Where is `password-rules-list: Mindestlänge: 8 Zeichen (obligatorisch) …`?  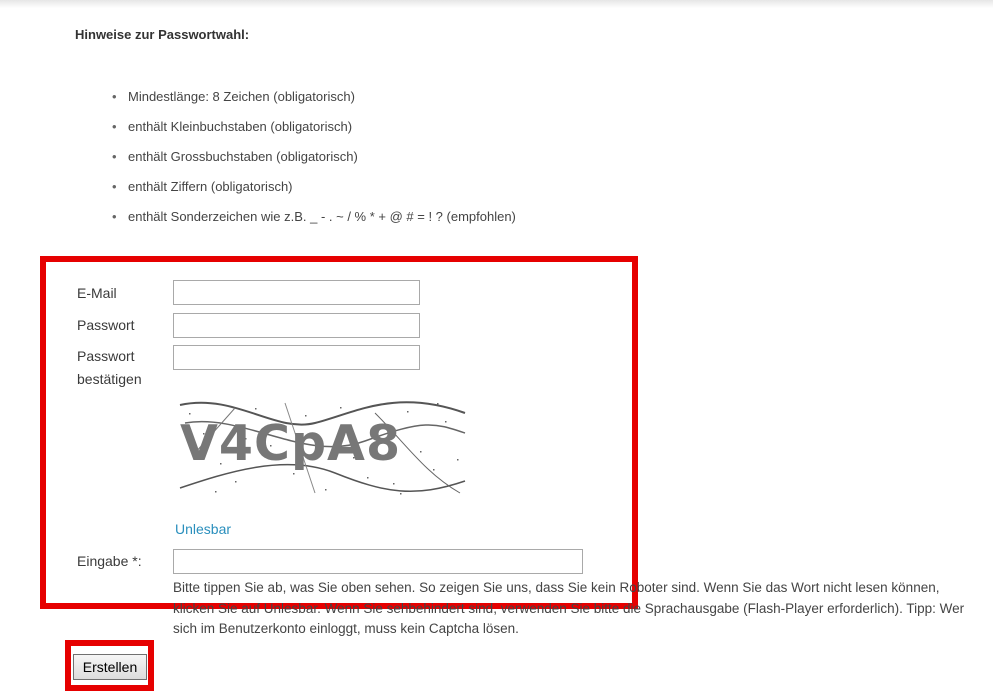
password-rules-list: Mindestlänge: 8 Zeichen (obligatorisch) … is located at coordinates (313, 163).